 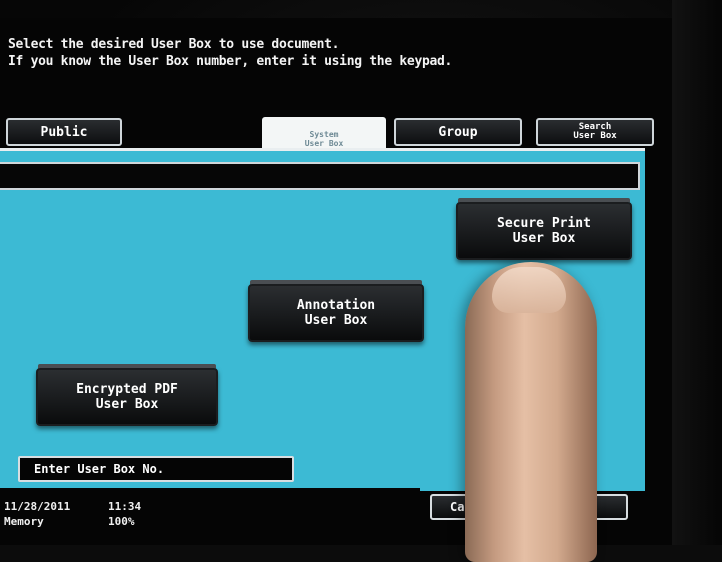 What do you see at coordinates (544, 223) in the screenshot?
I see `secure-print-line-1: Secure Print` at bounding box center [544, 223].